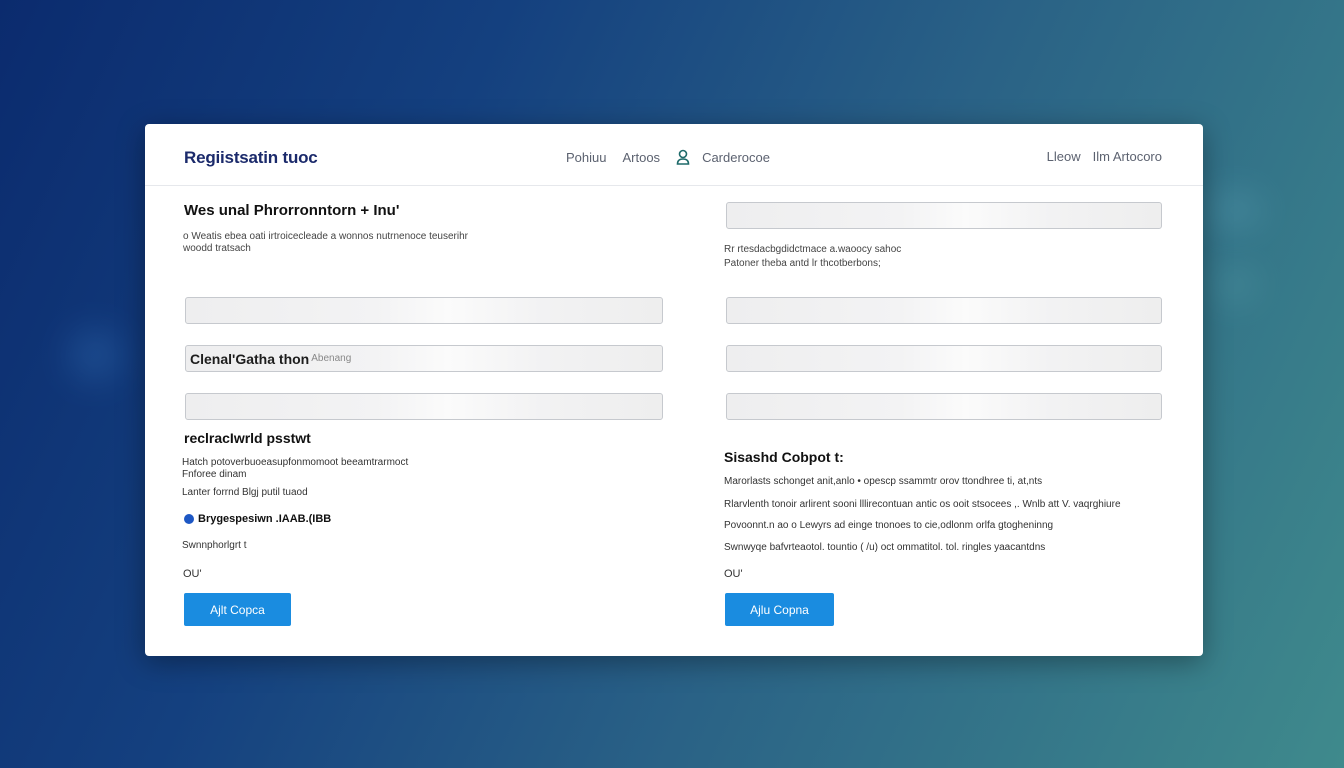 This screenshot has width=1344, height=768. Describe the element at coordinates (1127, 156) in the screenshot. I see `nav-link-ilm-artocoro: Ilm Artocoro` at that location.